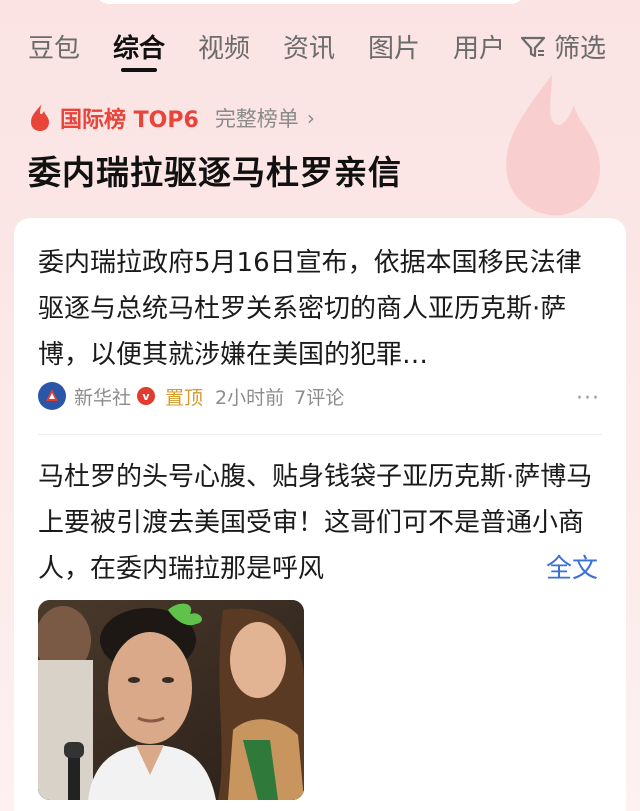 This screenshot has height=811, width=640. What do you see at coordinates (184, 397) in the screenshot?
I see `pinned-label: 置顶` at bounding box center [184, 397].